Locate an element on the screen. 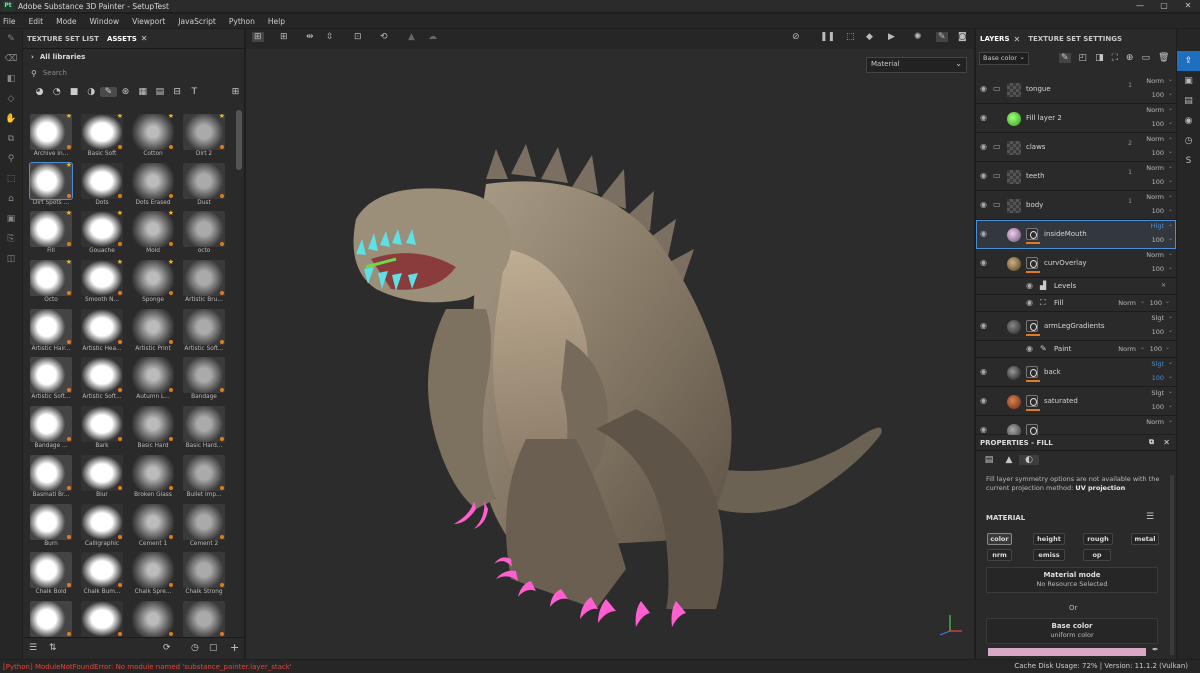 This screenshot has width=1200, height=673. camera-frame-icon: ⬚ is located at coordinates (850, 37).